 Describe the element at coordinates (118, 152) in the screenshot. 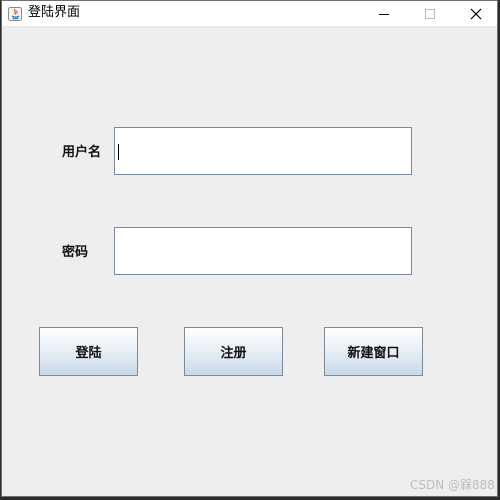

I see `text-caret` at that location.